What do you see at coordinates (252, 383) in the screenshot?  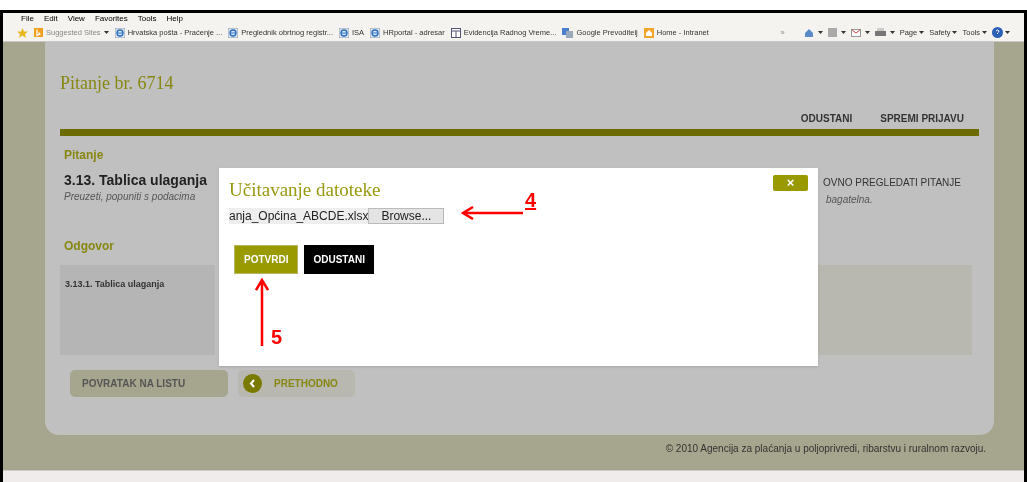 I see `chevron-left-icon` at bounding box center [252, 383].